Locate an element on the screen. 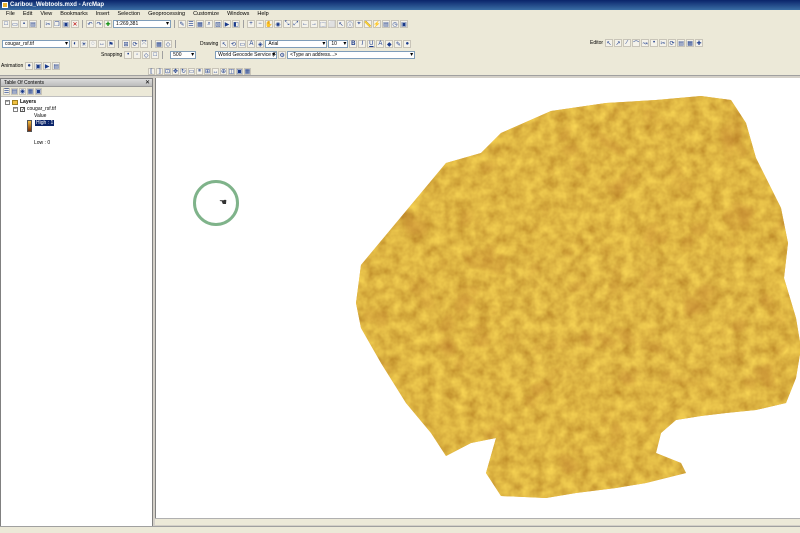  edit-annotation-icon: ↗ is located at coordinates (618, 43).